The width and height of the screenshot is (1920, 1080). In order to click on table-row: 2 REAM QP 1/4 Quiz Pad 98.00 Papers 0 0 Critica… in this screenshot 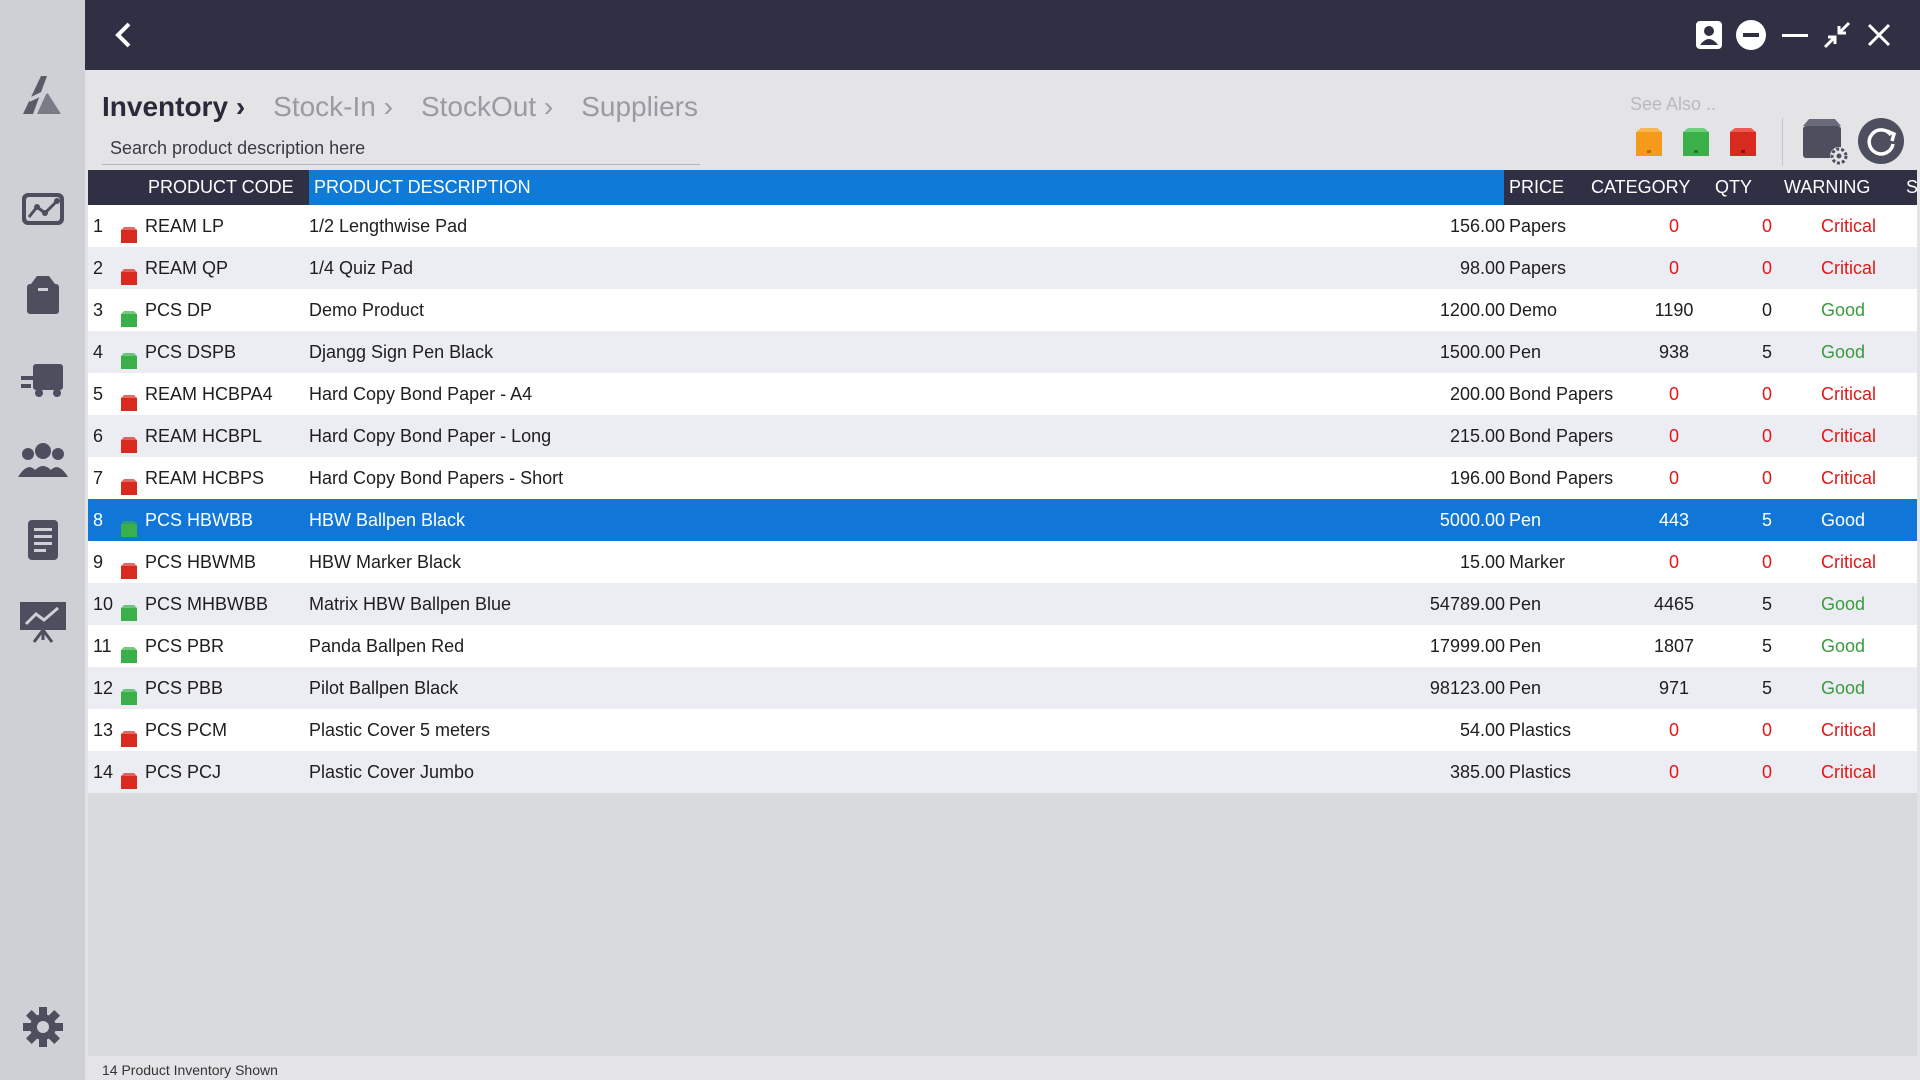, I will do `click(1002, 268)`.